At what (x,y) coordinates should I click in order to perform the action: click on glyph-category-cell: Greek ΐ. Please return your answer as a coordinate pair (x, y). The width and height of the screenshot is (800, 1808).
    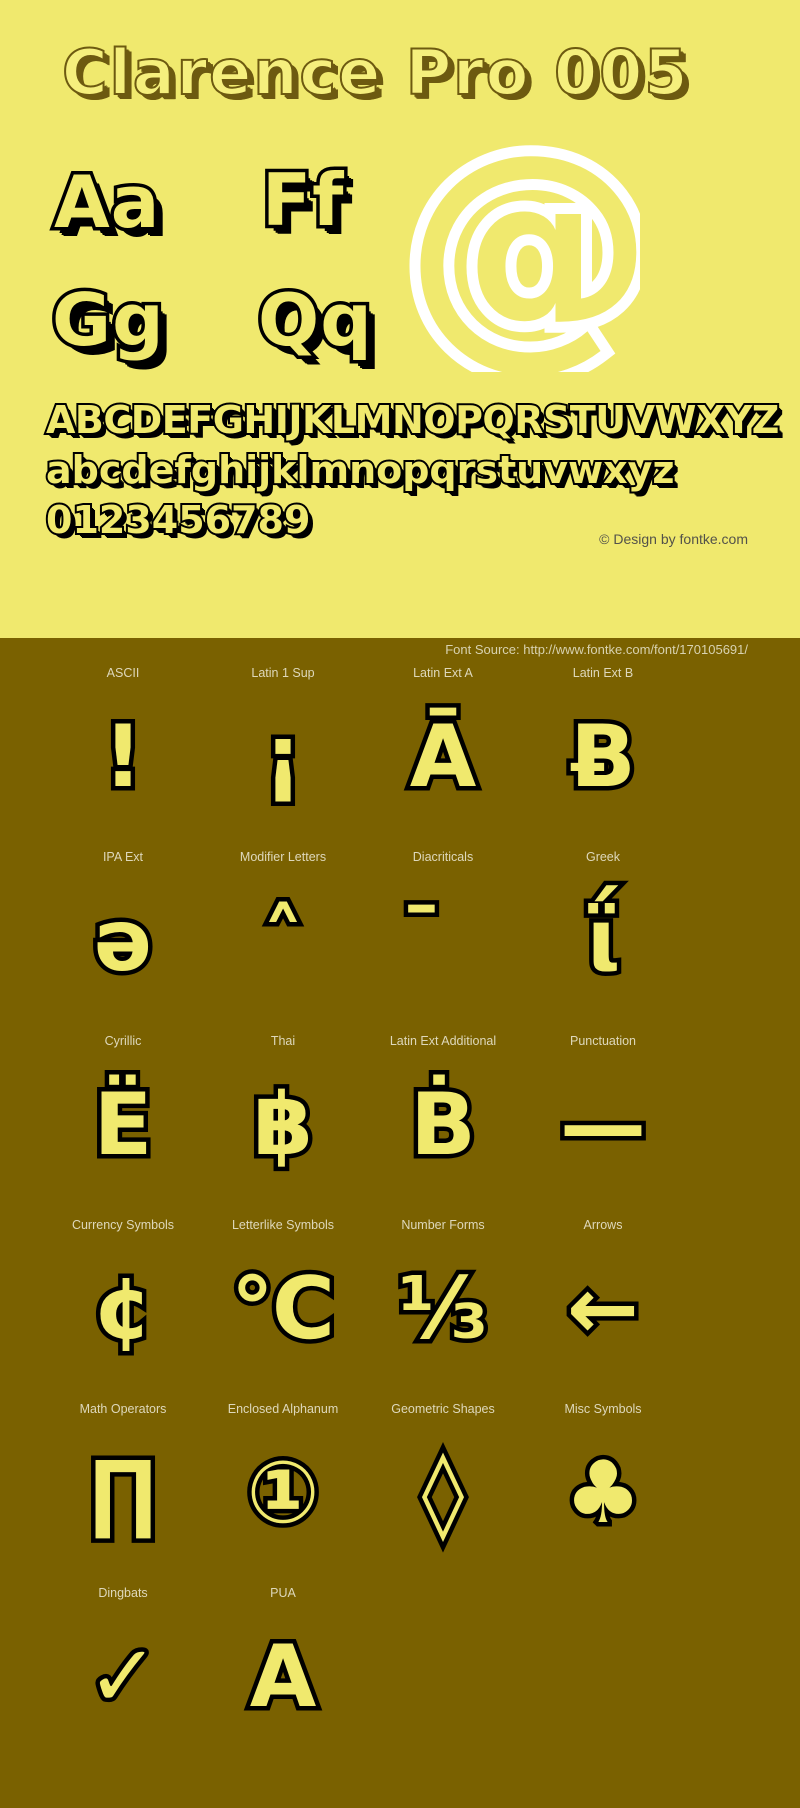
    Looking at the image, I should click on (603, 942).